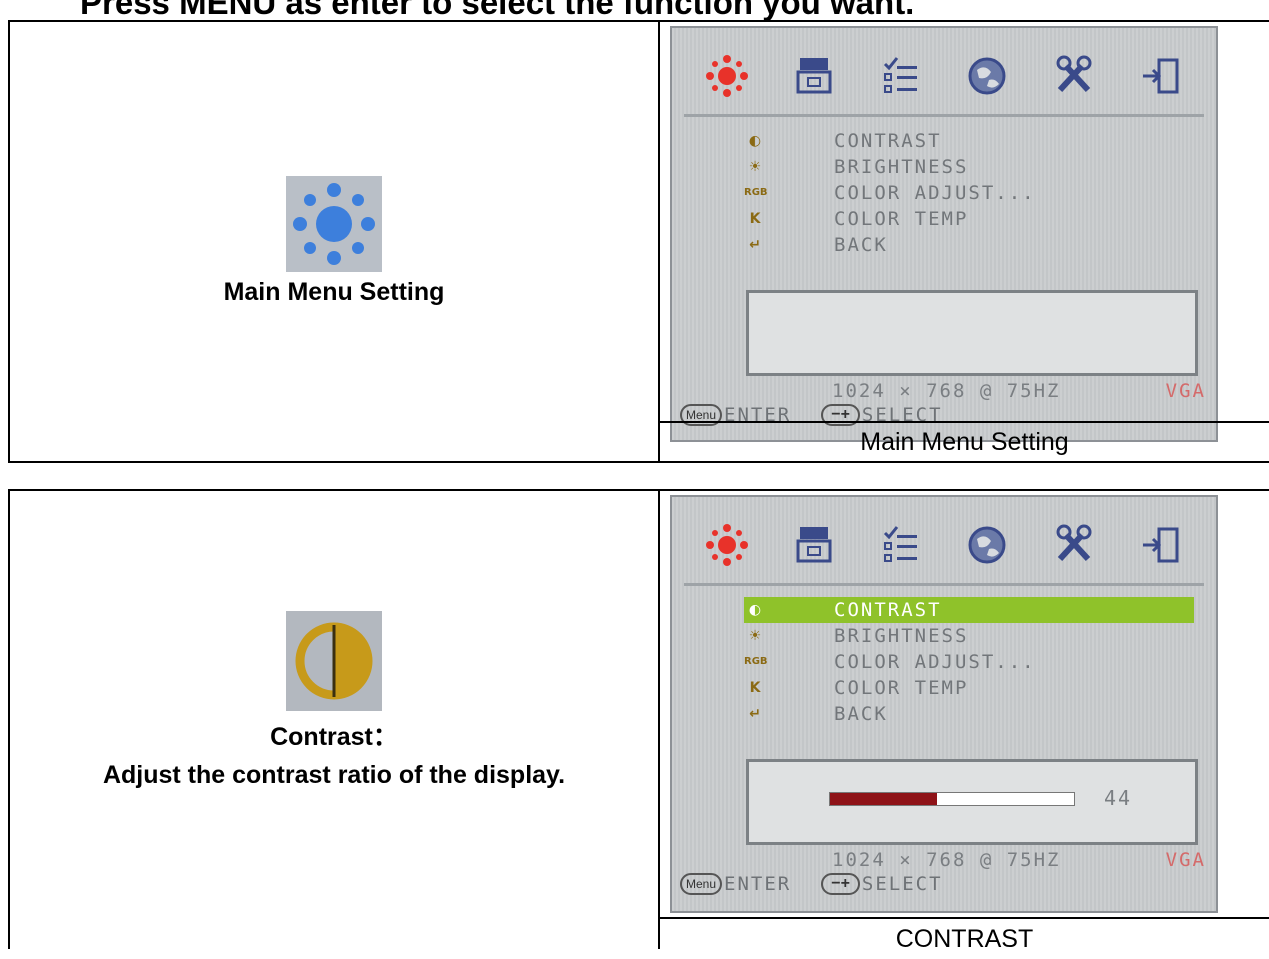 Image resolution: width=1269 pixels, height=959 pixels. Describe the element at coordinates (884, 799) in the screenshot. I see `contrast-slider-fill` at that location.